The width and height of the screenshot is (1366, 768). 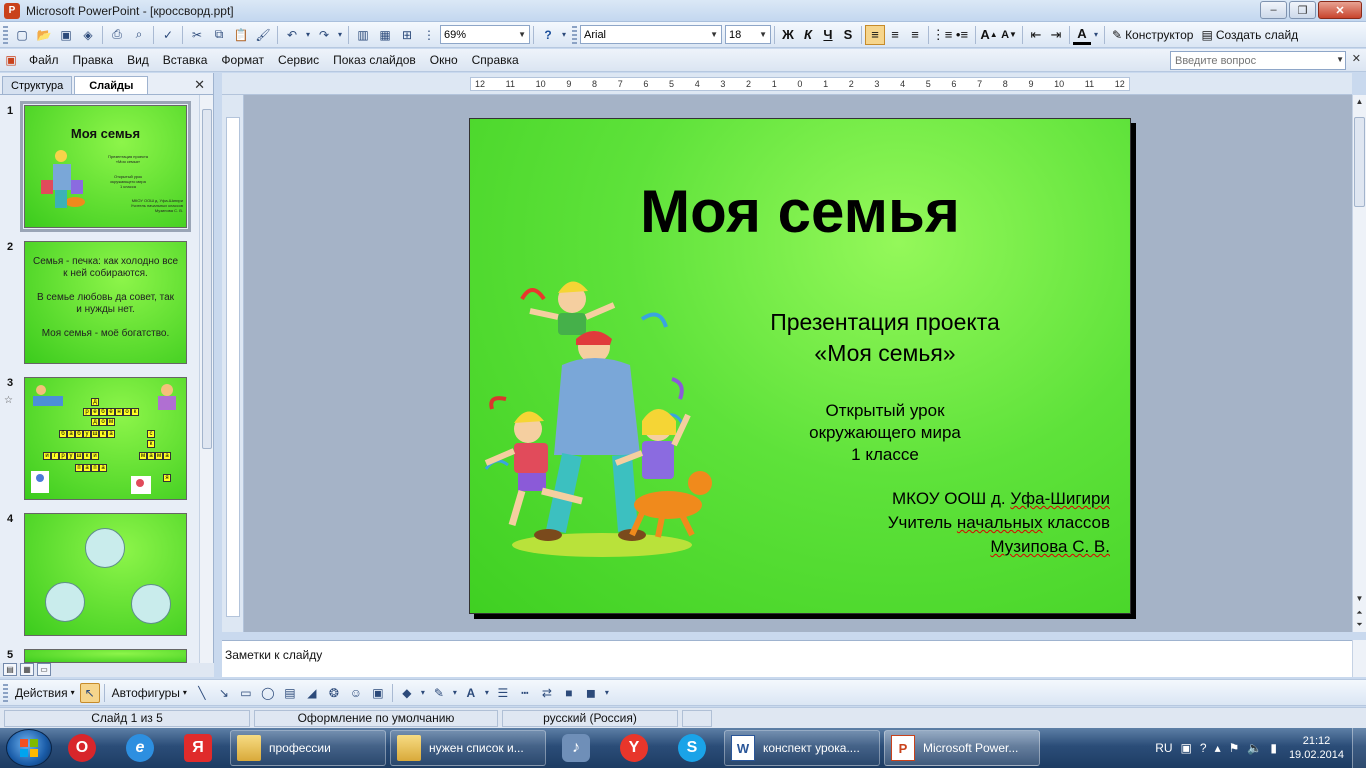 What do you see at coordinates (324, 35) in the screenshot?
I see `redo-icon: ↷` at bounding box center [324, 35].